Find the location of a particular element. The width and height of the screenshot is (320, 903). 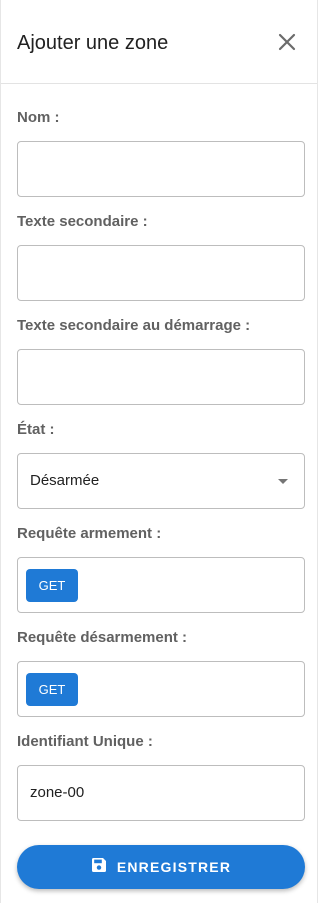

chevron-down-icon is located at coordinates (283, 481).